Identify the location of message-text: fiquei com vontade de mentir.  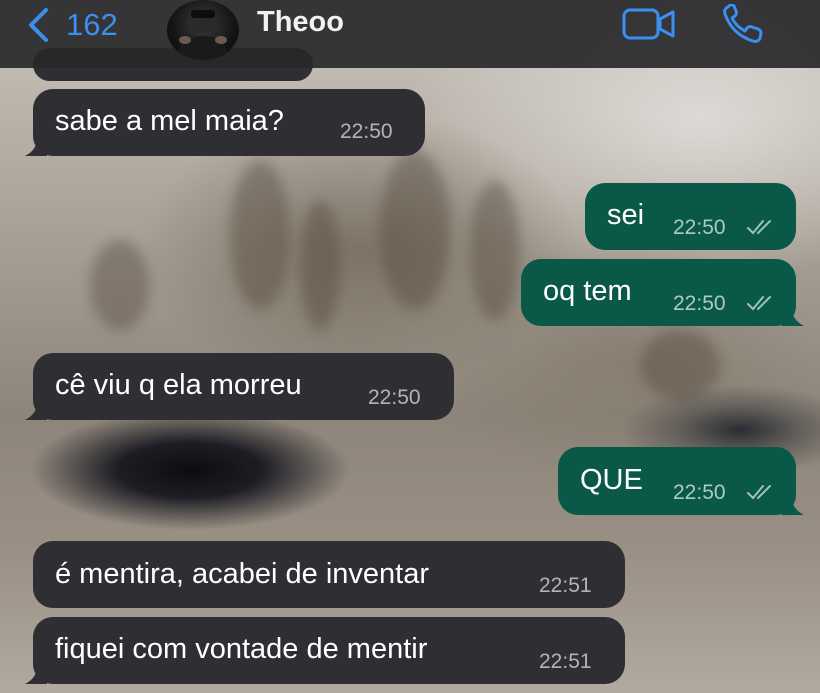
(241, 649).